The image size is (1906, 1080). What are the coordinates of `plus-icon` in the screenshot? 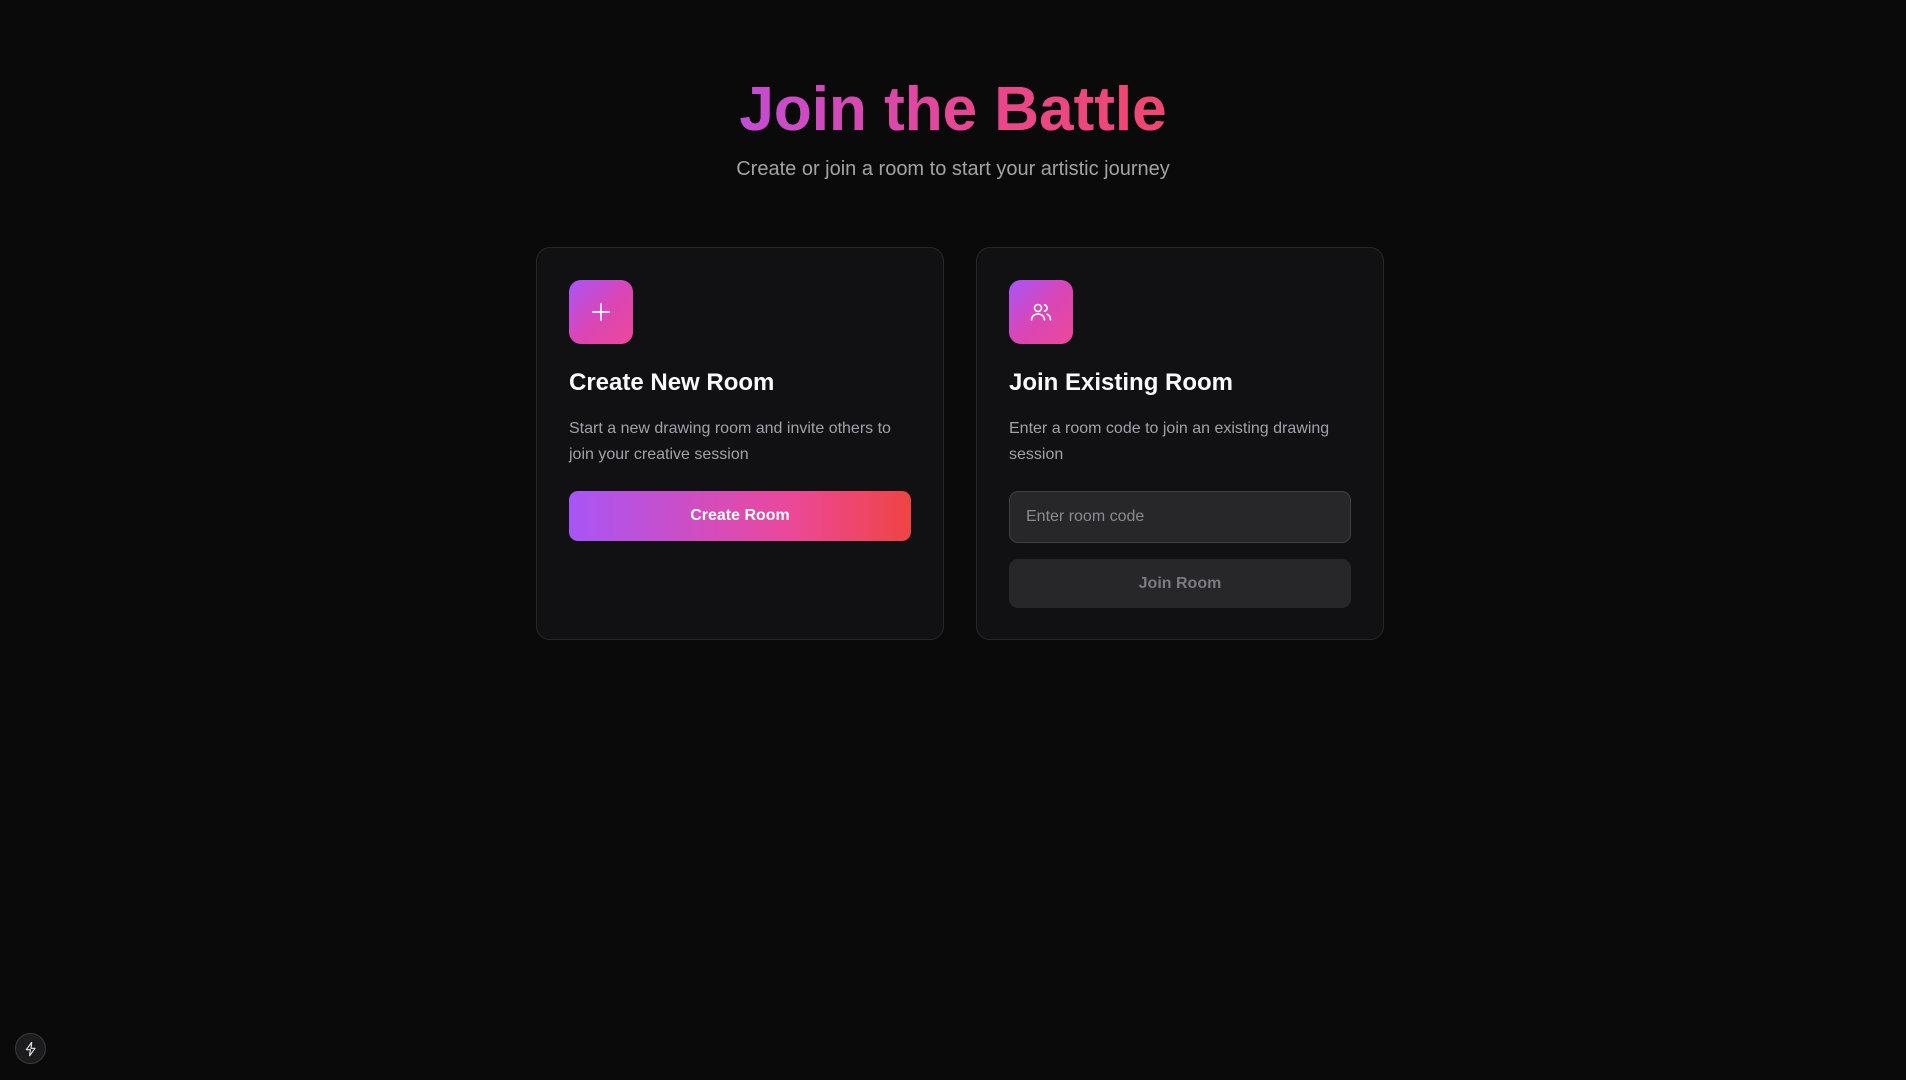 It's located at (601, 312).